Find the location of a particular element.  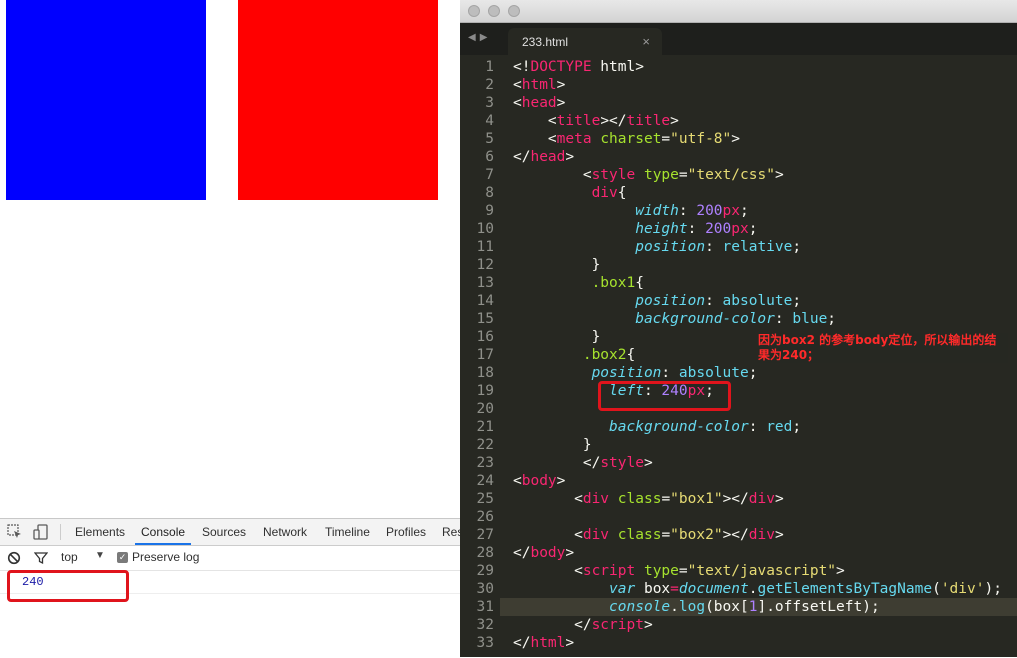

line-number: 5 is located at coordinates (489, 139).